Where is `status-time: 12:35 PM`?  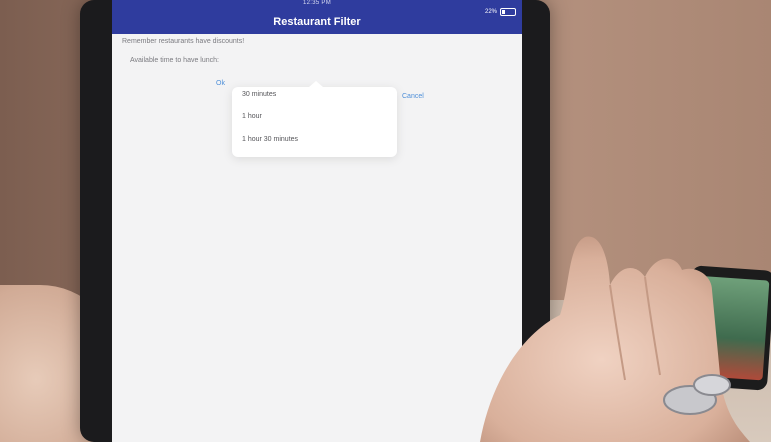
status-time: 12:35 PM is located at coordinates (317, 3).